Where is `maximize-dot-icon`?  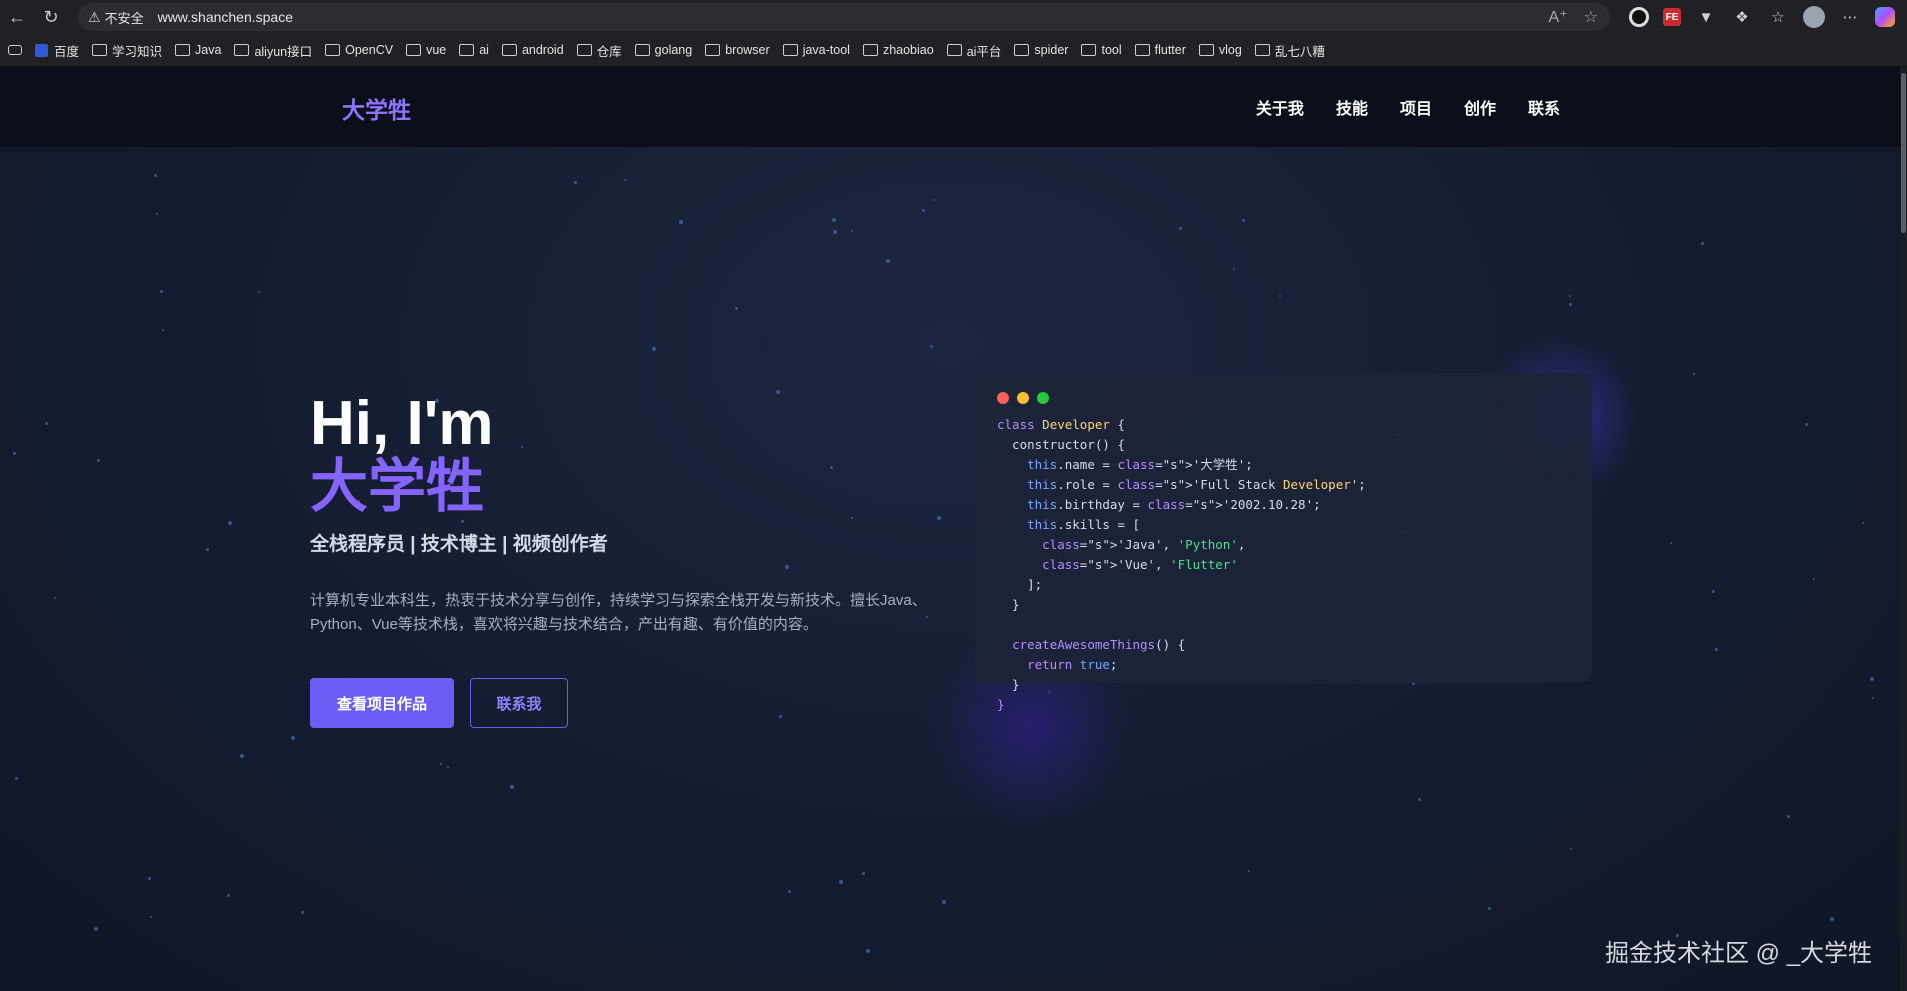
maximize-dot-icon is located at coordinates (1043, 398).